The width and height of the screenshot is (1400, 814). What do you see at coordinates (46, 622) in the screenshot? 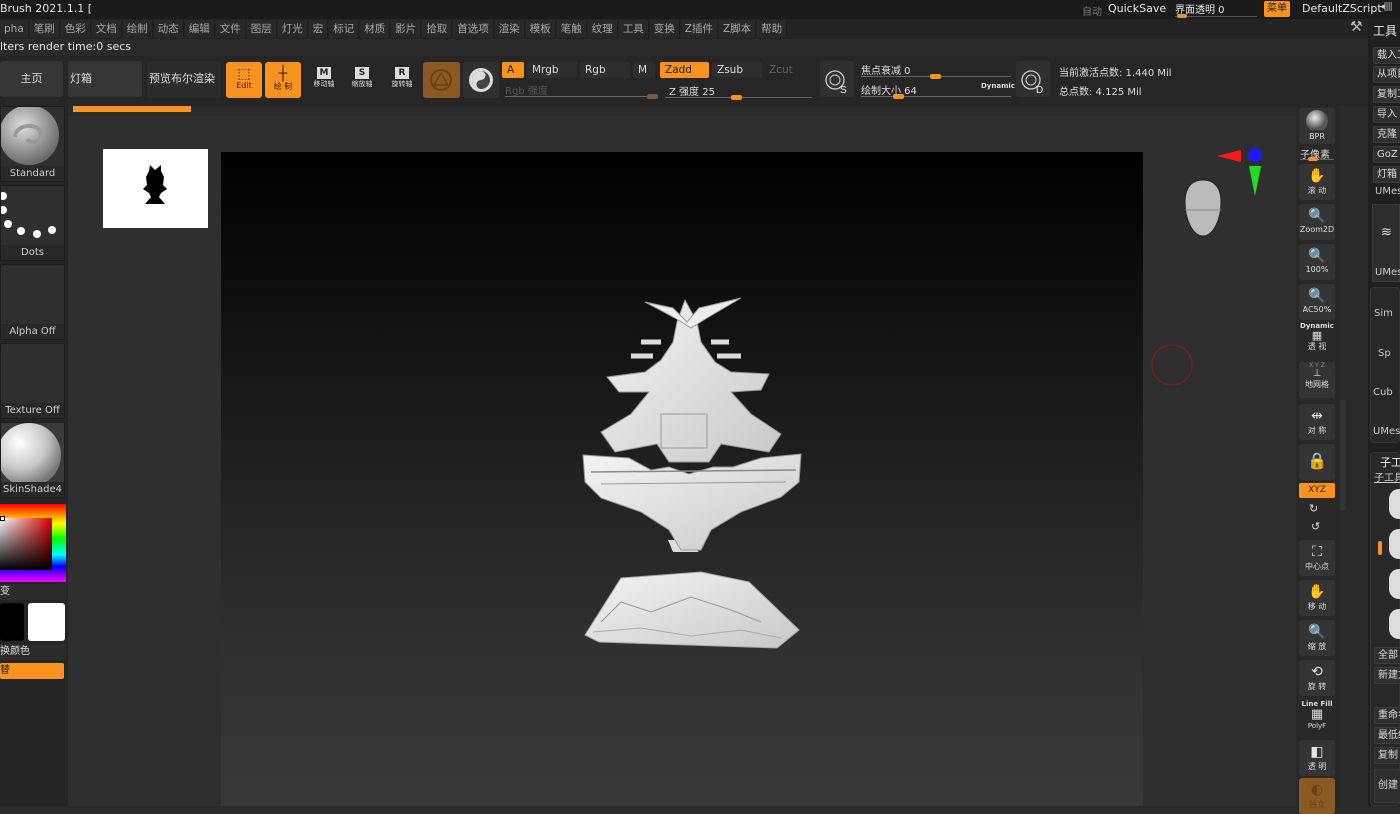
I see `secondary-color-swatch` at bounding box center [46, 622].